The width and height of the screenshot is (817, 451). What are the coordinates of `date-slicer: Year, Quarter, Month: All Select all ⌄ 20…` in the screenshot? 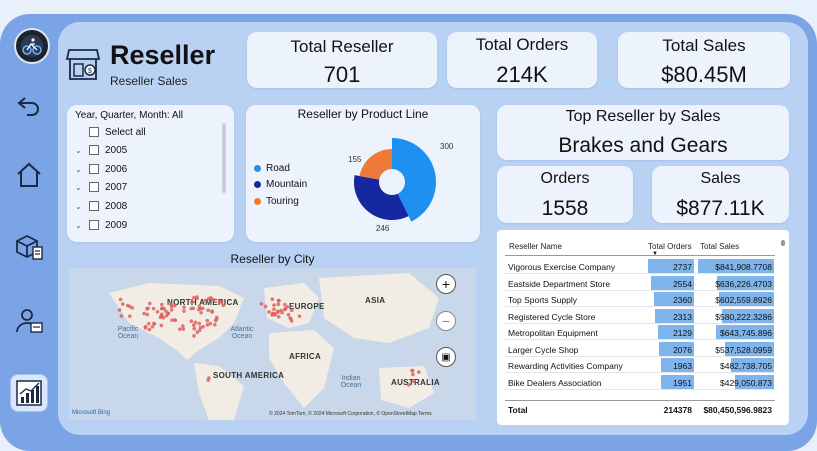 It's located at (150, 173).